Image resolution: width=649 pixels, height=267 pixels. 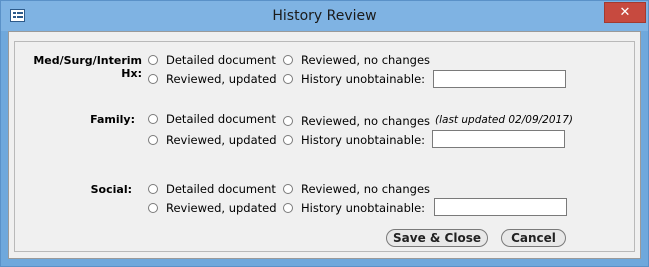 What do you see at coordinates (111, 189) in the screenshot?
I see `social-label: Social:` at bounding box center [111, 189].